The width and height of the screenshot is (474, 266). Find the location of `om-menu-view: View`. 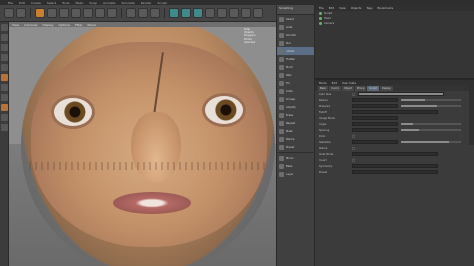

om-menu-view: View is located at coordinates (342, 8).